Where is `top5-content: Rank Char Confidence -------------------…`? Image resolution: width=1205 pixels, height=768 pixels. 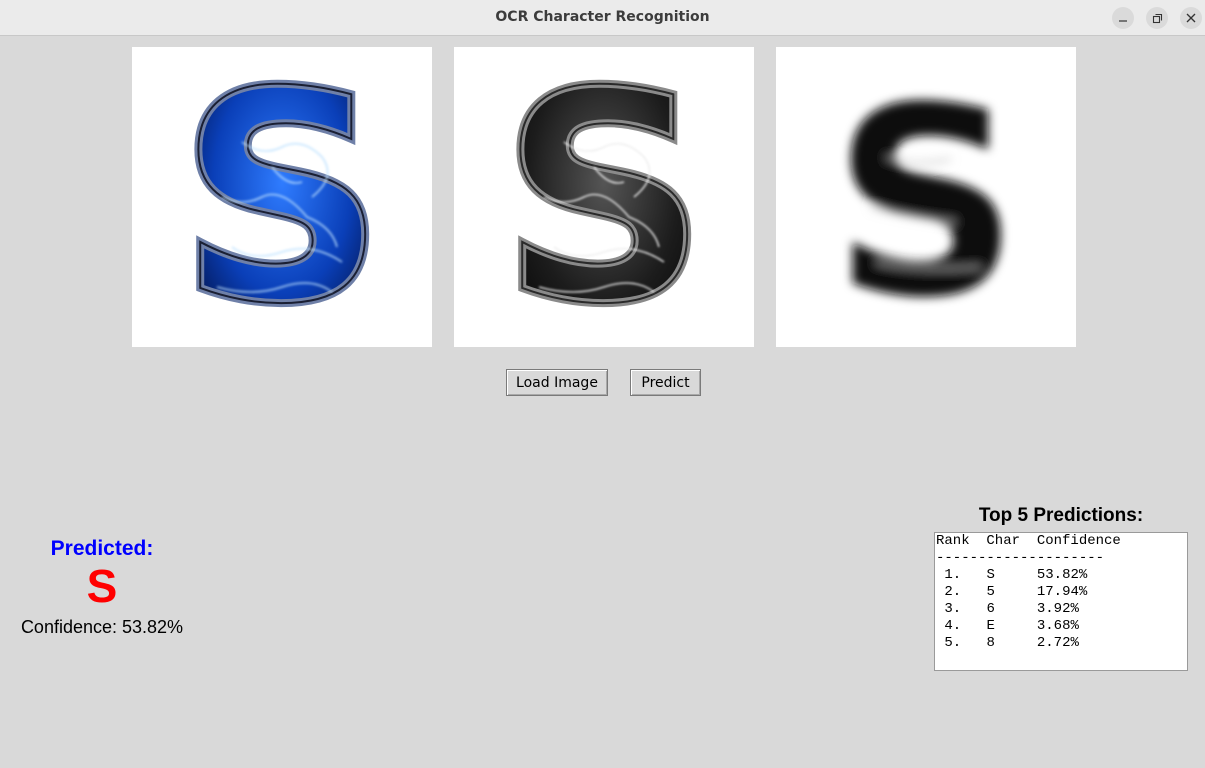 top5-content: Rank Char Confidence -------------------… is located at coordinates (1061, 592).